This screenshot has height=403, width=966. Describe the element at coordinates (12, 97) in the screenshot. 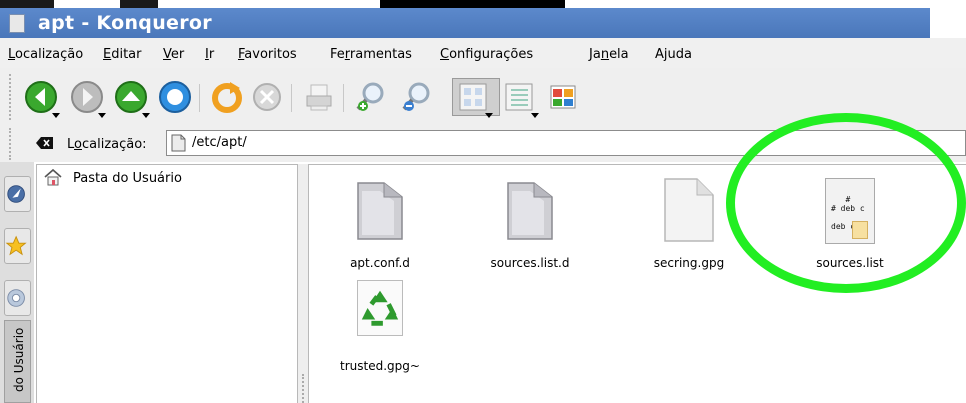

I see `toolbar-grip` at that location.